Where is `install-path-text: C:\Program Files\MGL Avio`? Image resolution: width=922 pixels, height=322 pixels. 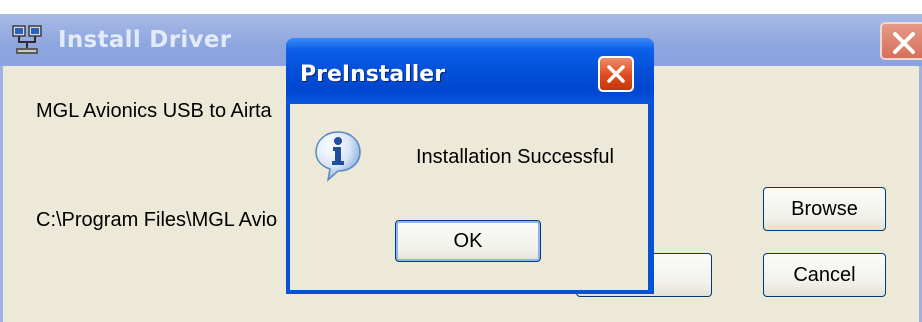 install-path-text: C:\Program Files\MGL Avio is located at coordinates (157, 220).